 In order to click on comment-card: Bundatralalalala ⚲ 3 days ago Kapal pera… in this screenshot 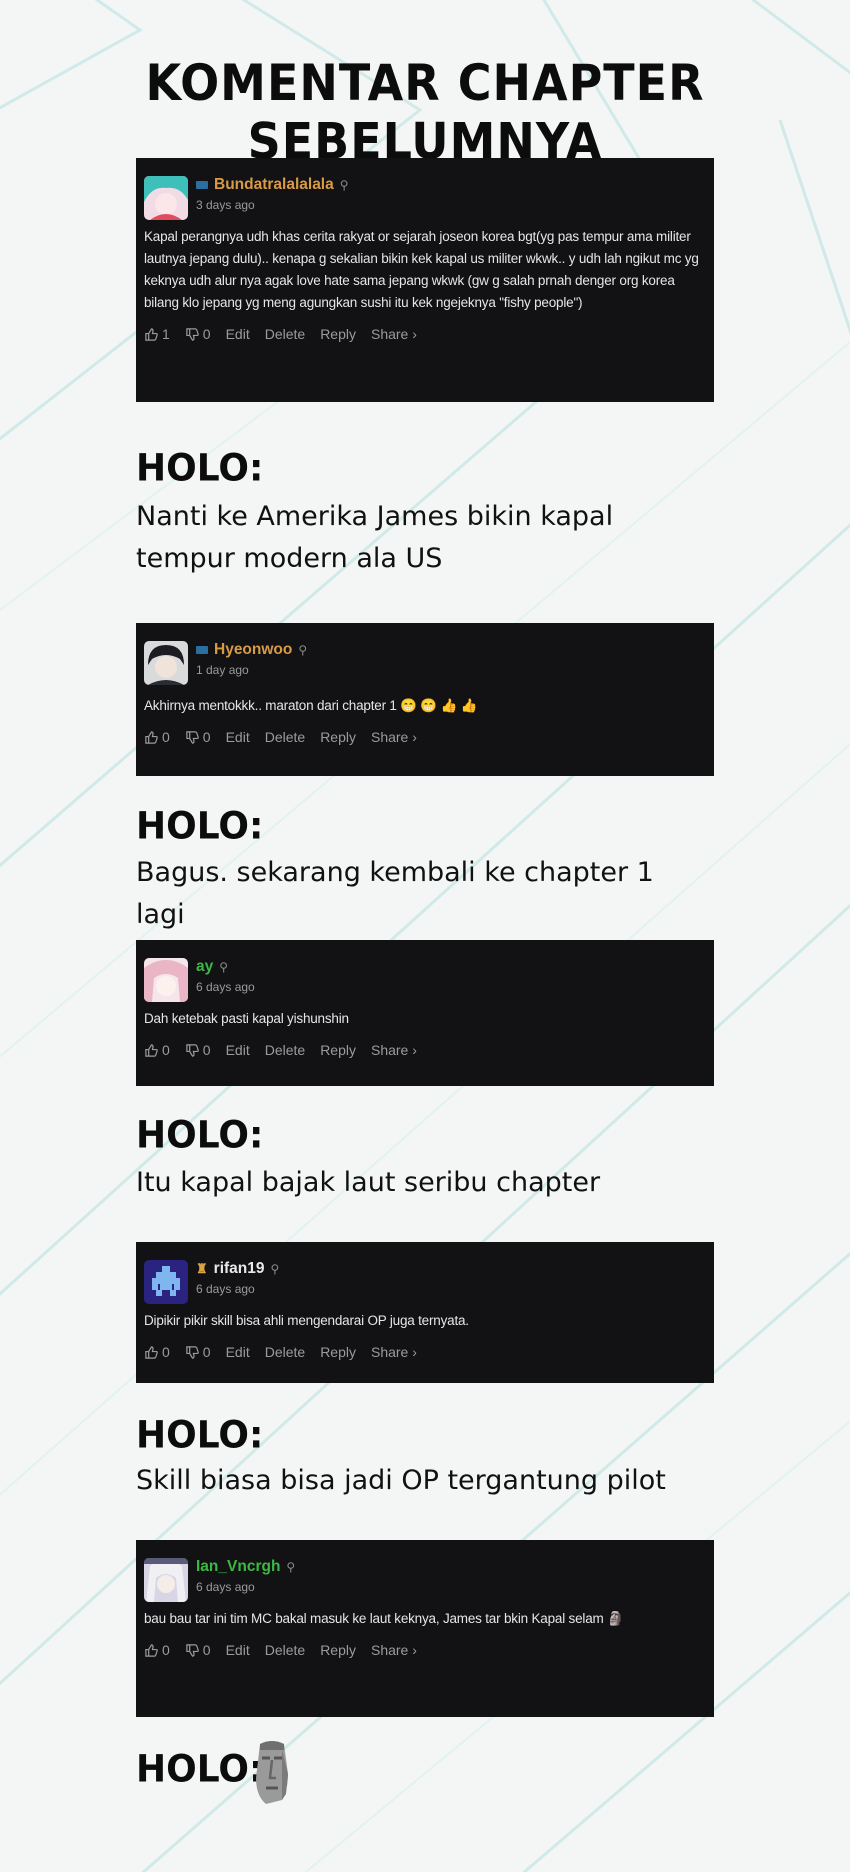, I will do `click(425, 280)`.